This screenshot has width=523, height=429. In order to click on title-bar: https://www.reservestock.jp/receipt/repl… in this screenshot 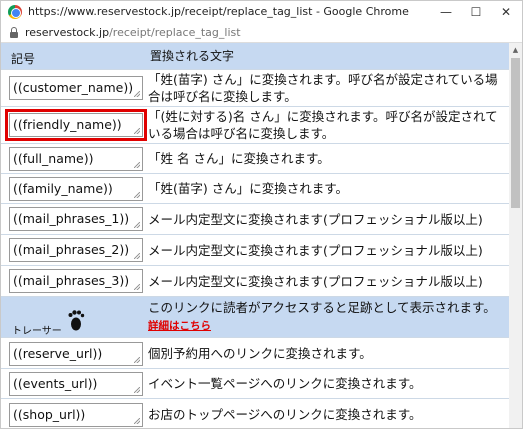, I will do `click(261, 12)`.